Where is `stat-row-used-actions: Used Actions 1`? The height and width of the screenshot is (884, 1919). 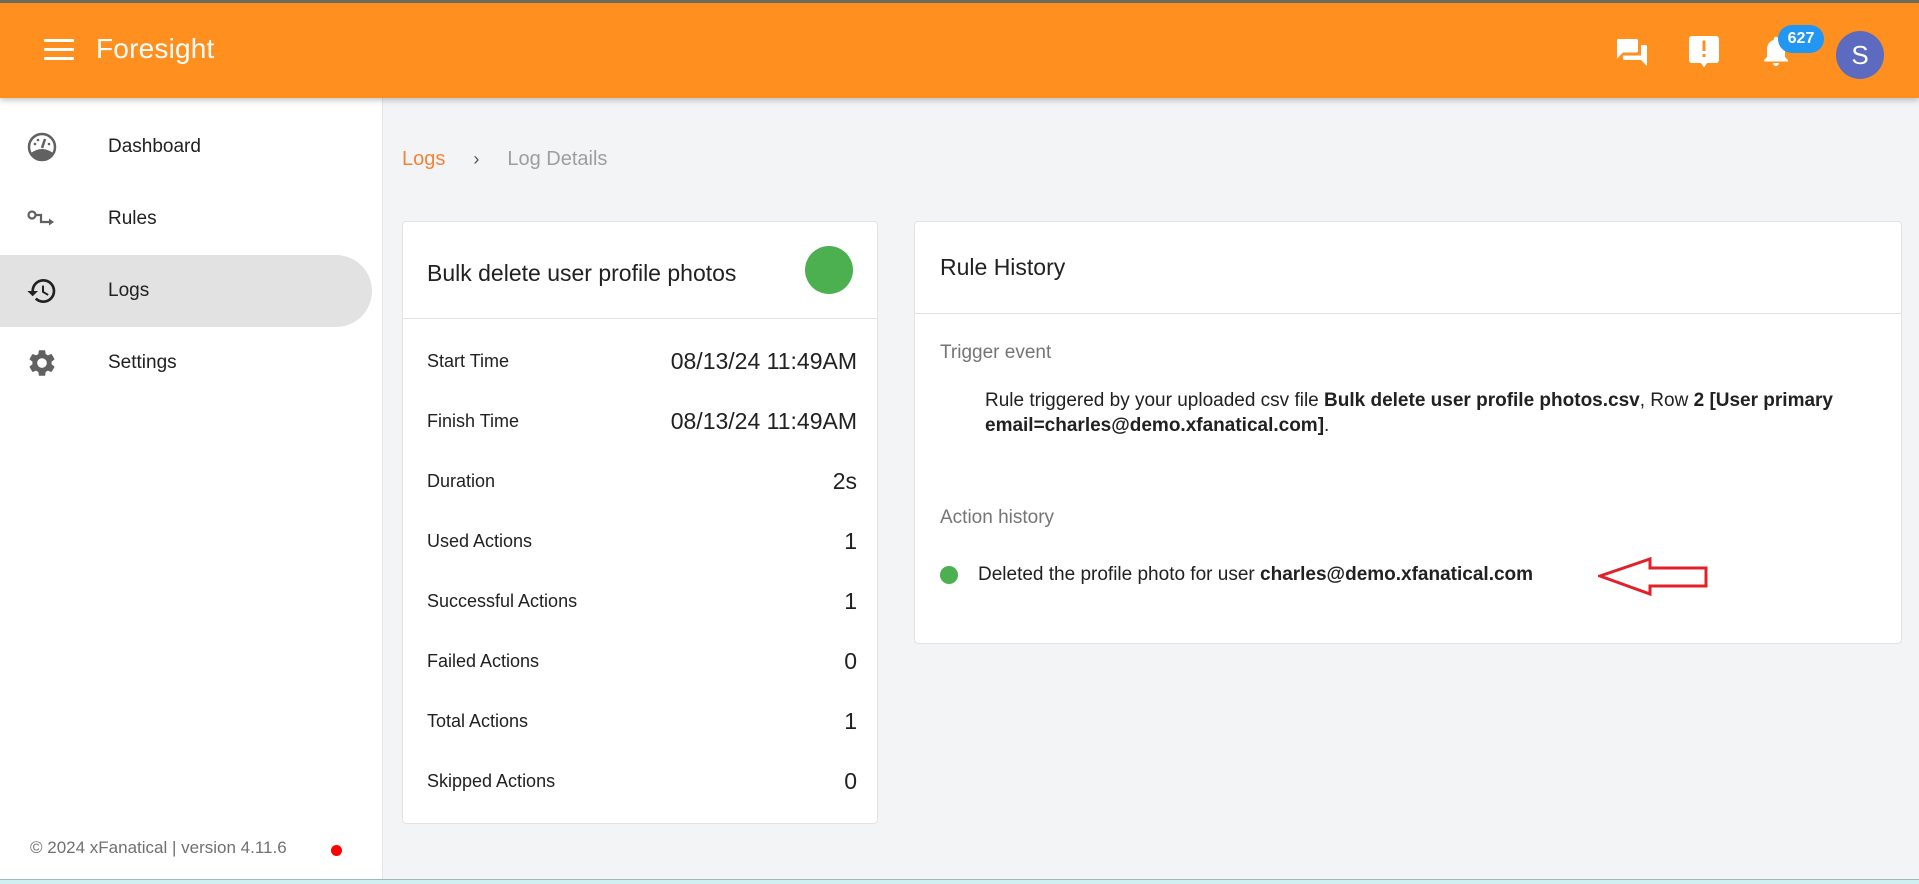 stat-row-used-actions: Used Actions 1 is located at coordinates (642, 541).